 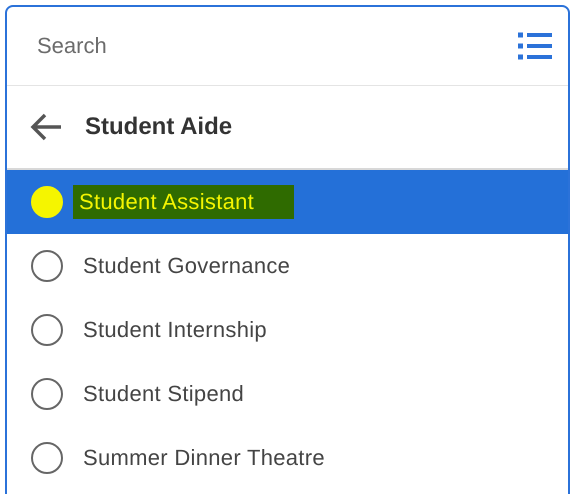 What do you see at coordinates (175, 330) in the screenshot?
I see `option-label: Student Internship` at bounding box center [175, 330].